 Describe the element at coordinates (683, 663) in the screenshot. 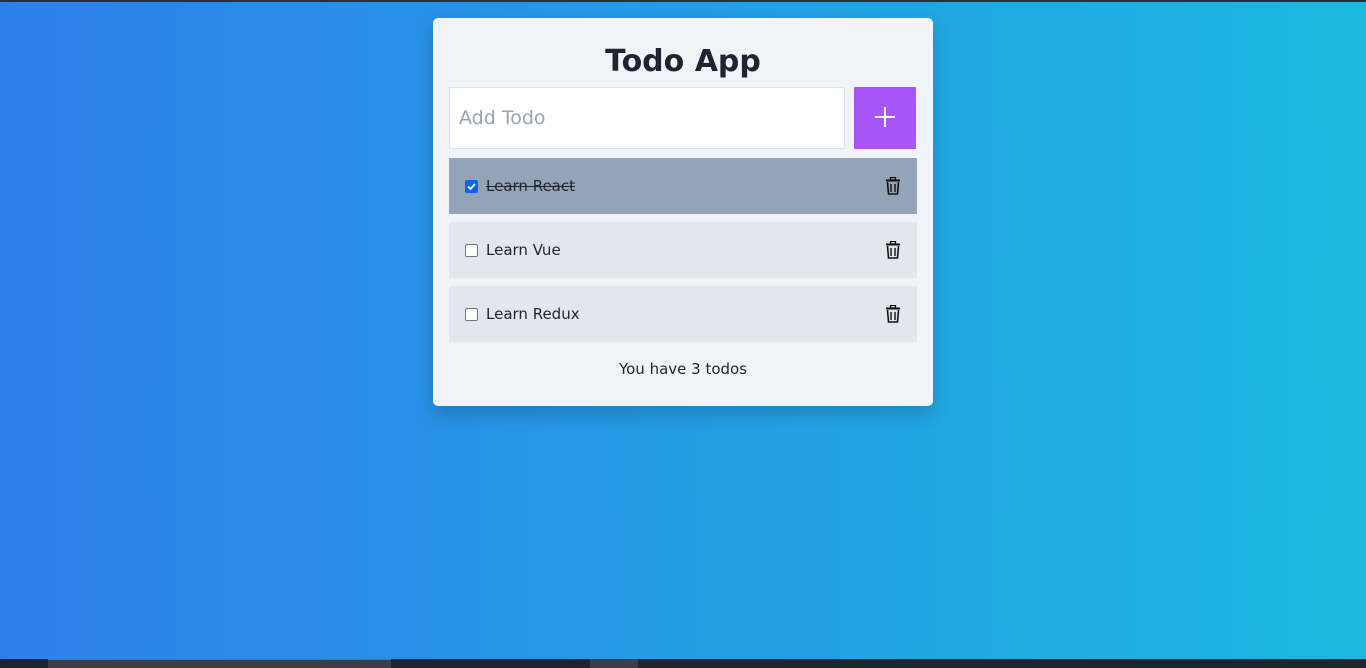

I see `os-taskbar` at that location.